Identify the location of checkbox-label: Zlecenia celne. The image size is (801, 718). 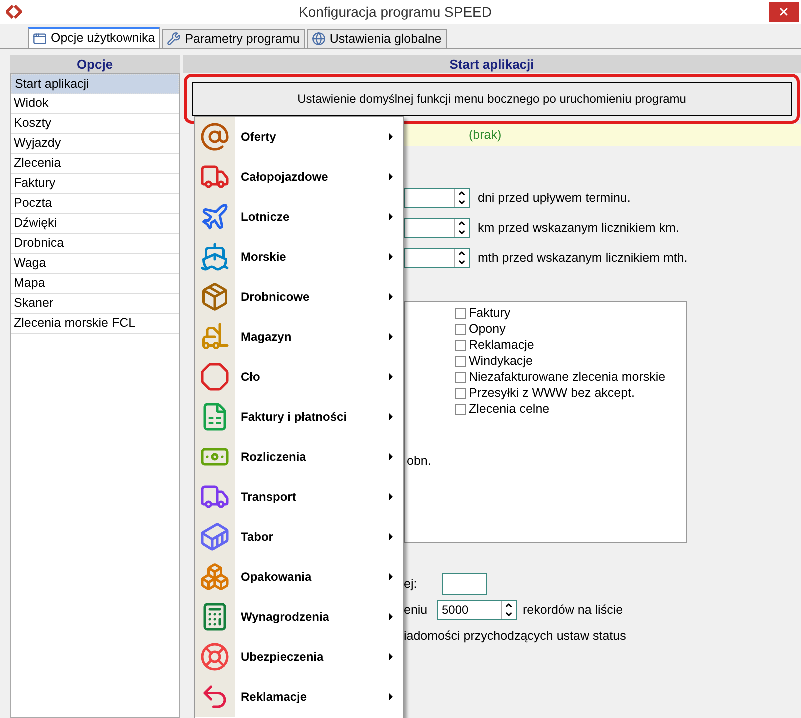
(509, 409).